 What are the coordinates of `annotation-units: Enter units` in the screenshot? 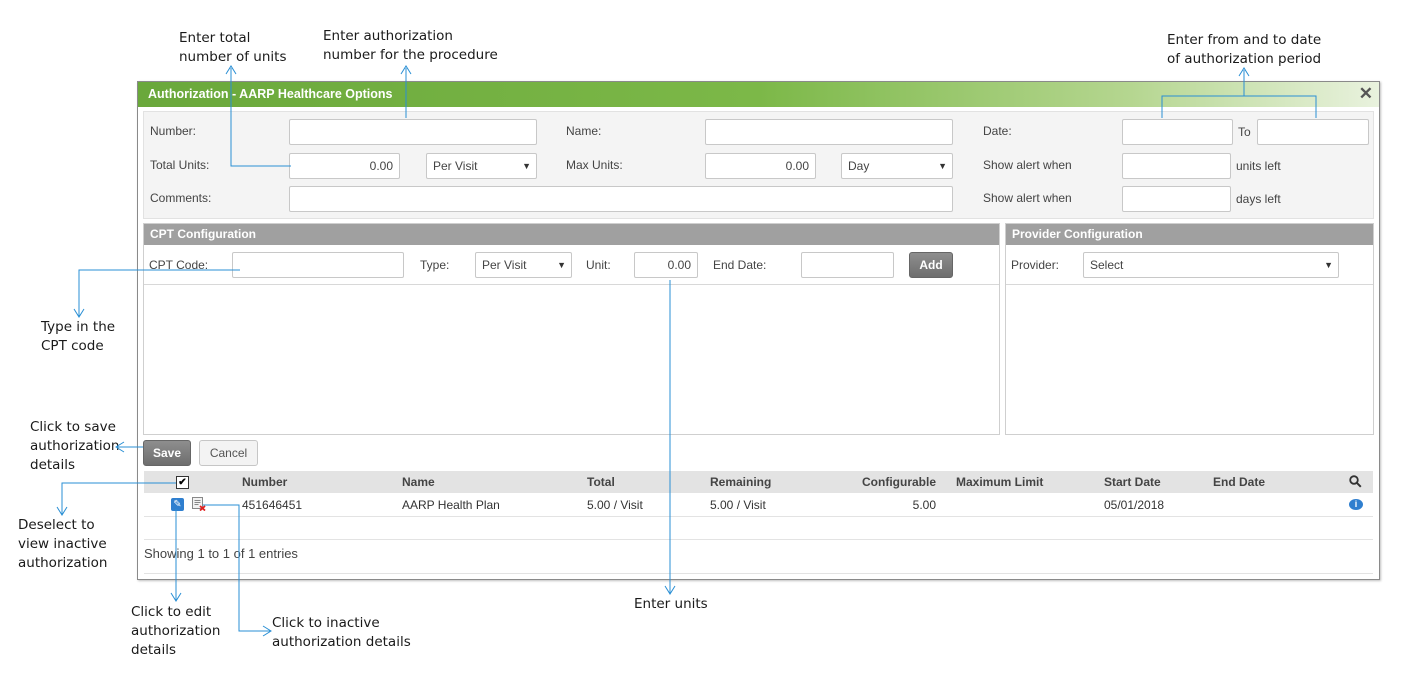 It's located at (671, 604).